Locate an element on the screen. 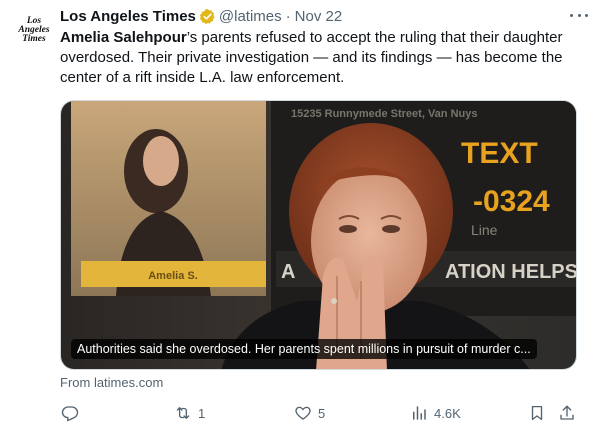 The height and width of the screenshot is (434, 610). more-options-icon is located at coordinates (579, 15).